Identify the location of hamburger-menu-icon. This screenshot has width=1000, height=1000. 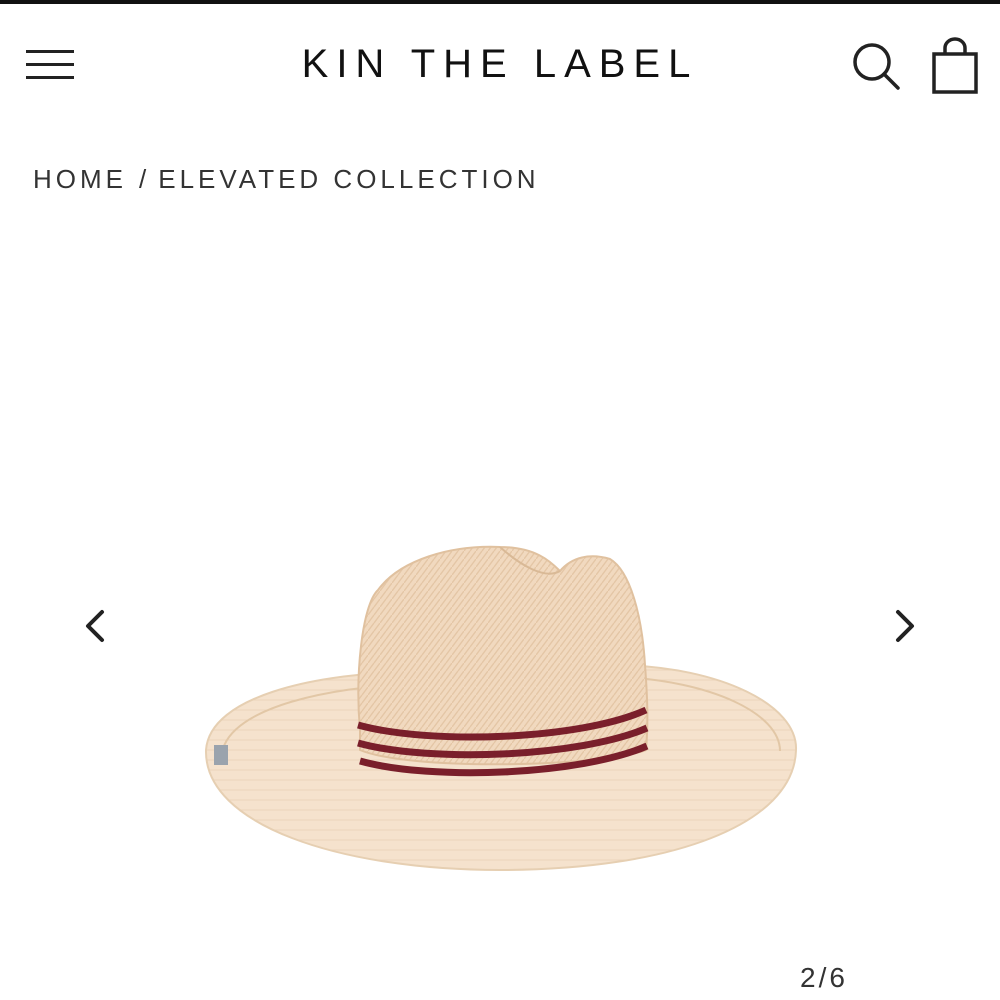
(50, 66).